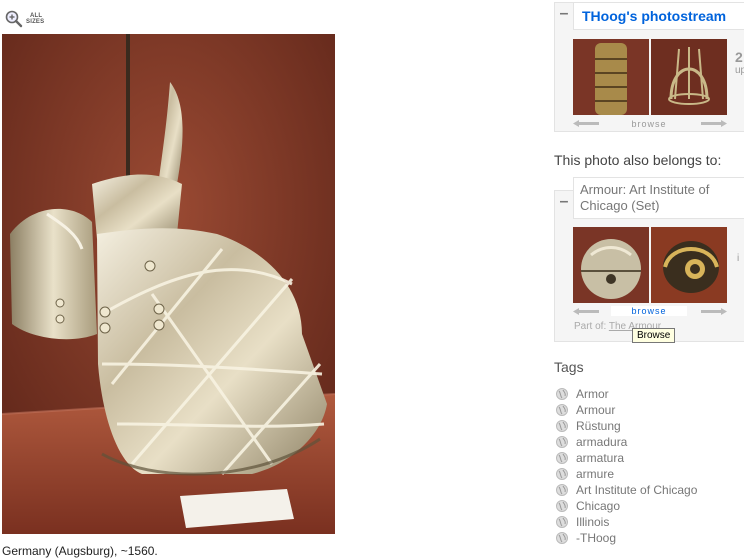  I want to click on photostream-box: – THoog's photostream 2 up browse, so click(649, 67).